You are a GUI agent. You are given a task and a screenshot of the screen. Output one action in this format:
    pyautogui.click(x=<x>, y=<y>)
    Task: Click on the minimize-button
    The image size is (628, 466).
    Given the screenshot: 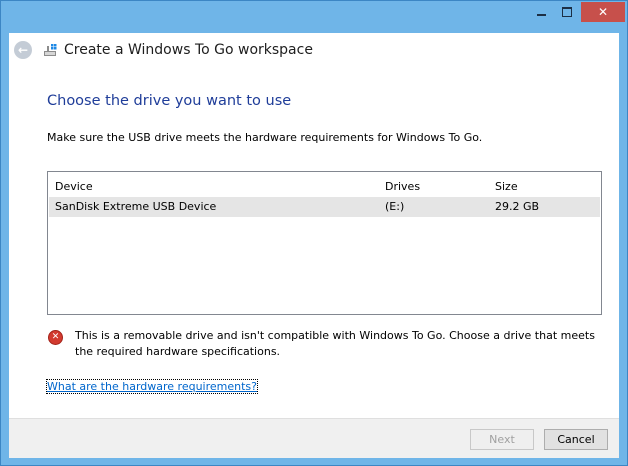 What is the action you would take?
    pyautogui.click(x=541, y=12)
    